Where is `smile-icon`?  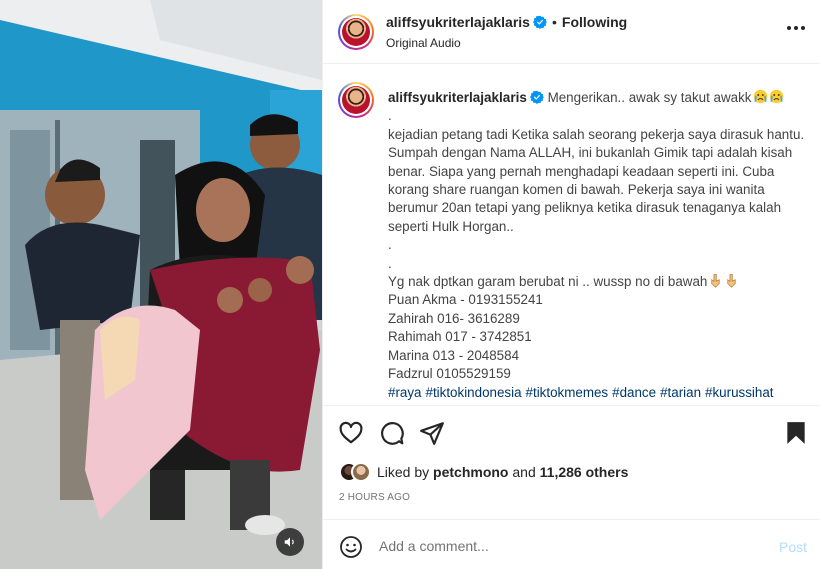
smile-icon is located at coordinates (351, 547).